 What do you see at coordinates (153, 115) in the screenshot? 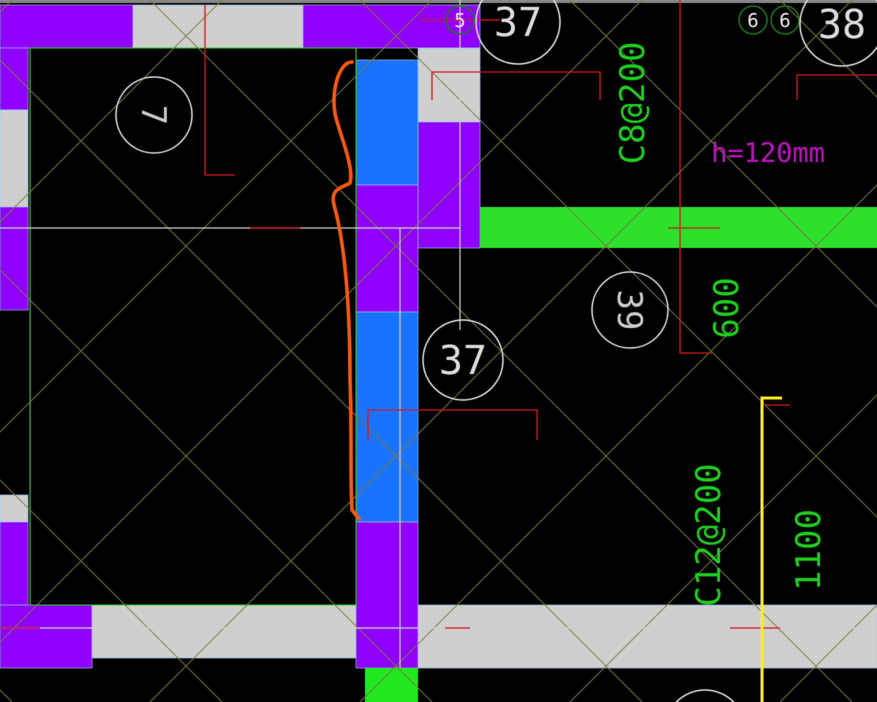
I see `grid-bubble-label: 7` at bounding box center [153, 115].